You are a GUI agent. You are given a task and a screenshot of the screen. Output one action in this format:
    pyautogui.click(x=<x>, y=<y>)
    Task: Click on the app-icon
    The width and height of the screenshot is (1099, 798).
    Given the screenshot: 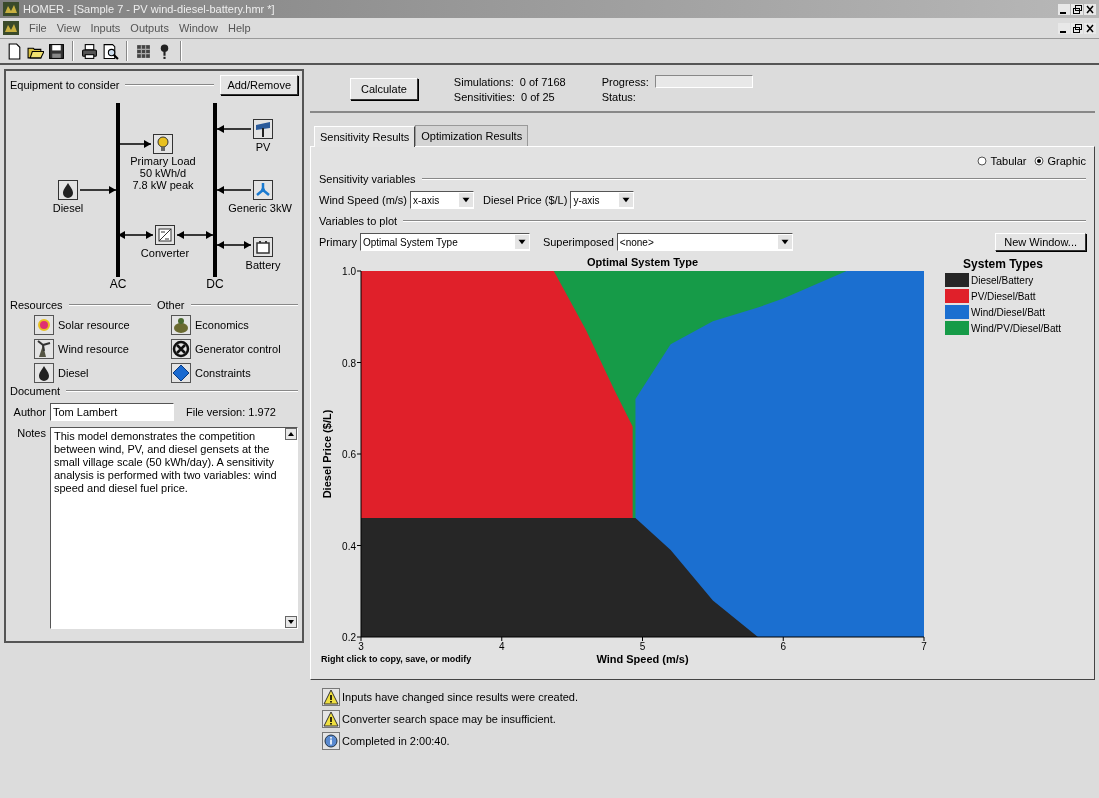 What is the action you would take?
    pyautogui.click(x=11, y=9)
    